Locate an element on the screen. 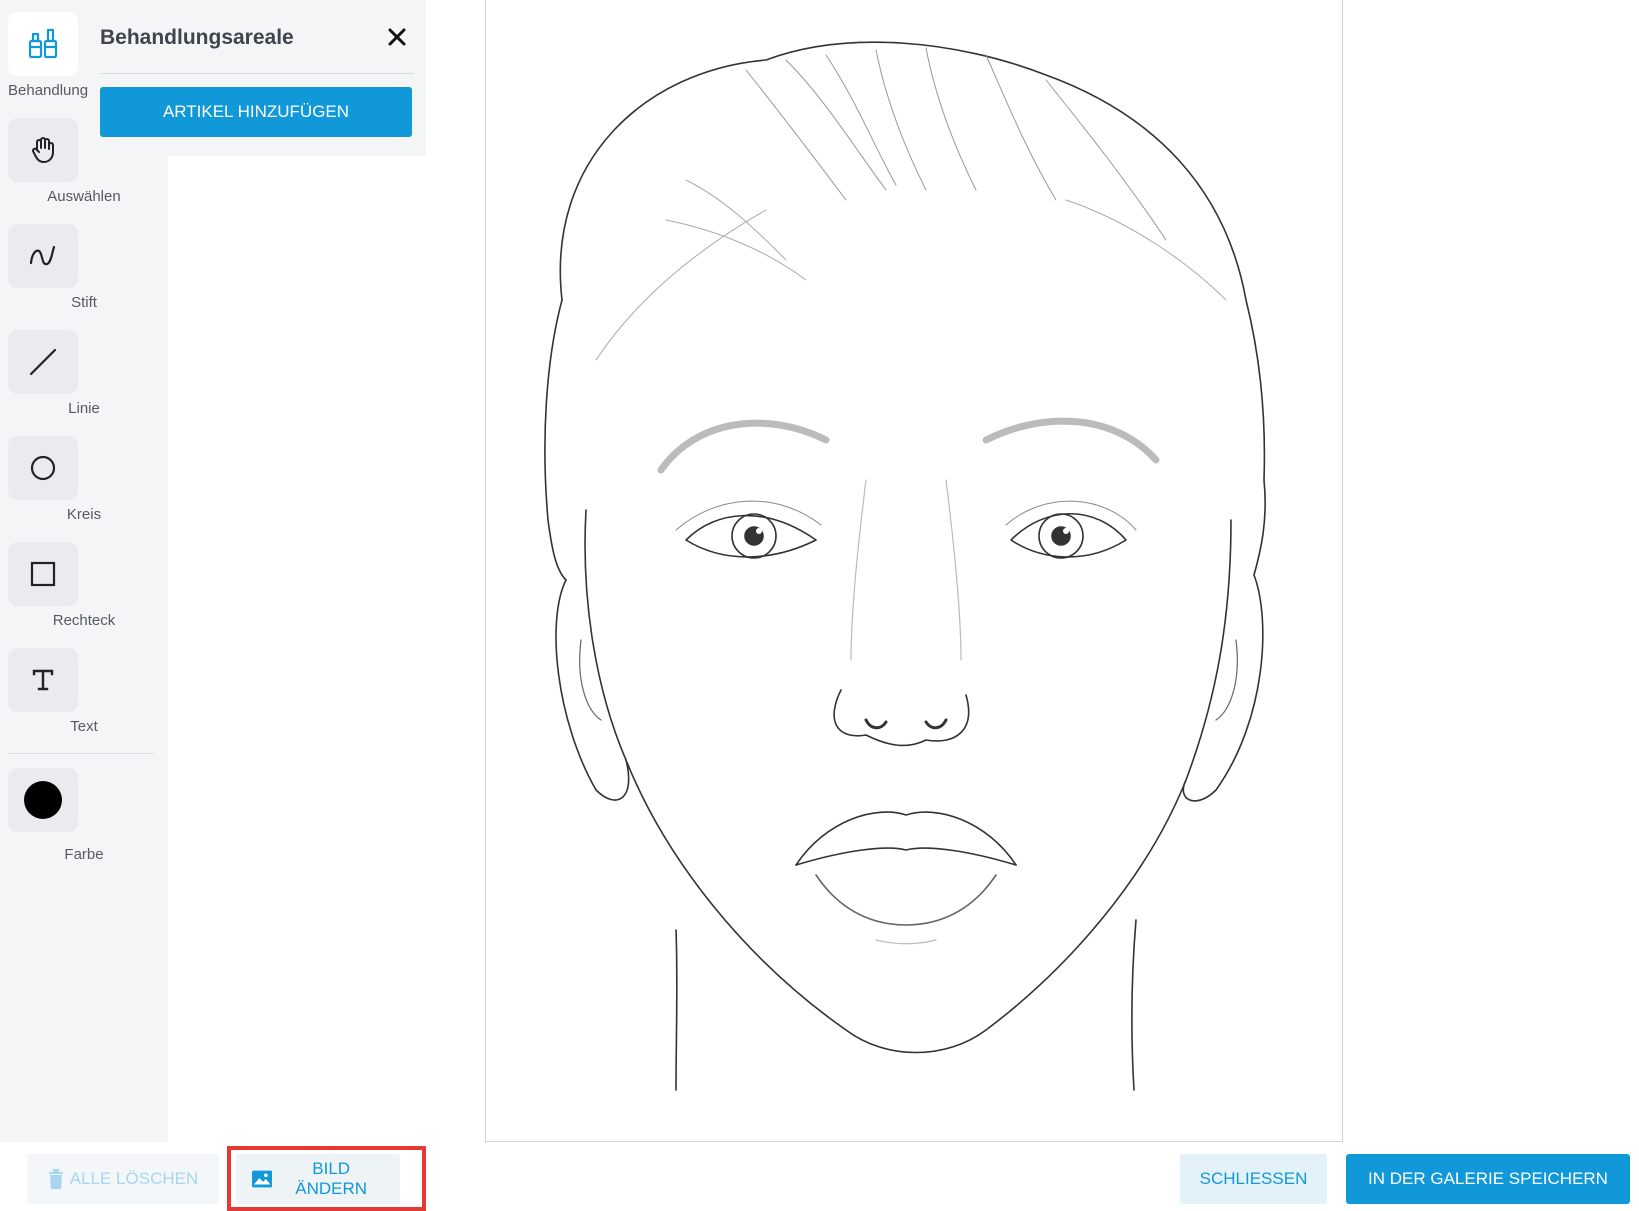  tool-text-button is located at coordinates (43, 680).